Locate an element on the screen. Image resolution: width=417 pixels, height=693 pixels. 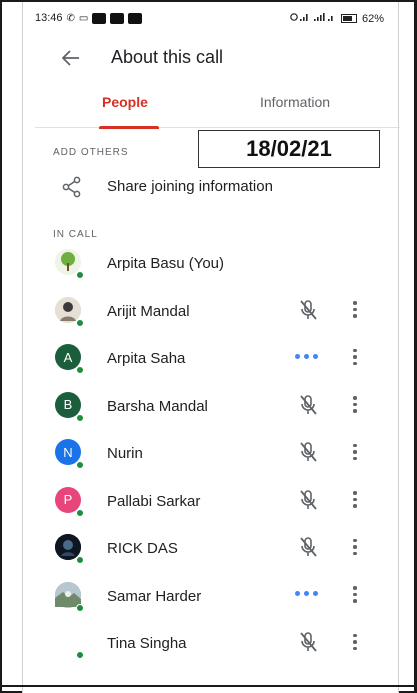
avatar: A is located at coordinates (69, 359).